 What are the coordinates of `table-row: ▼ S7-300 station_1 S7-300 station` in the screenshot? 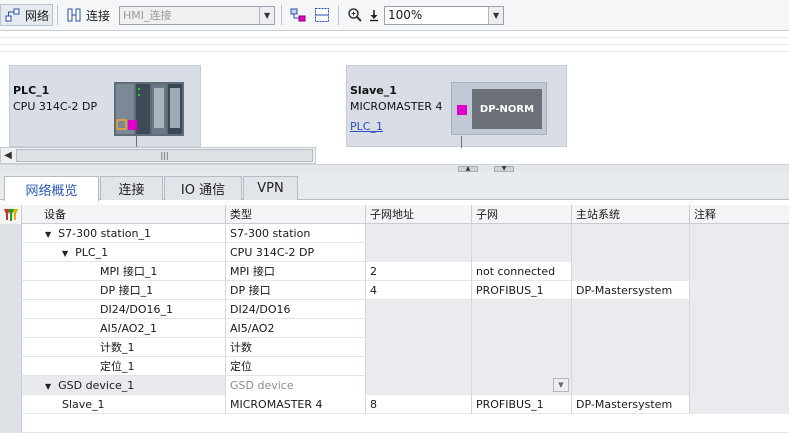 It's located at (394, 233).